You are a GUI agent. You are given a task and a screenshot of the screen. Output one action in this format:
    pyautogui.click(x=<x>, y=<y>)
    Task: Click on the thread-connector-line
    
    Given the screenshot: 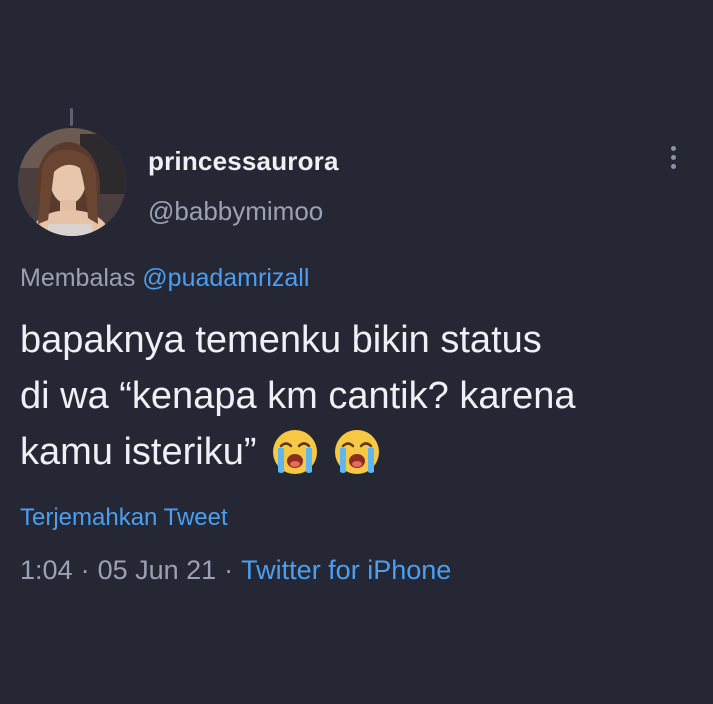 What is the action you would take?
    pyautogui.click(x=71, y=117)
    